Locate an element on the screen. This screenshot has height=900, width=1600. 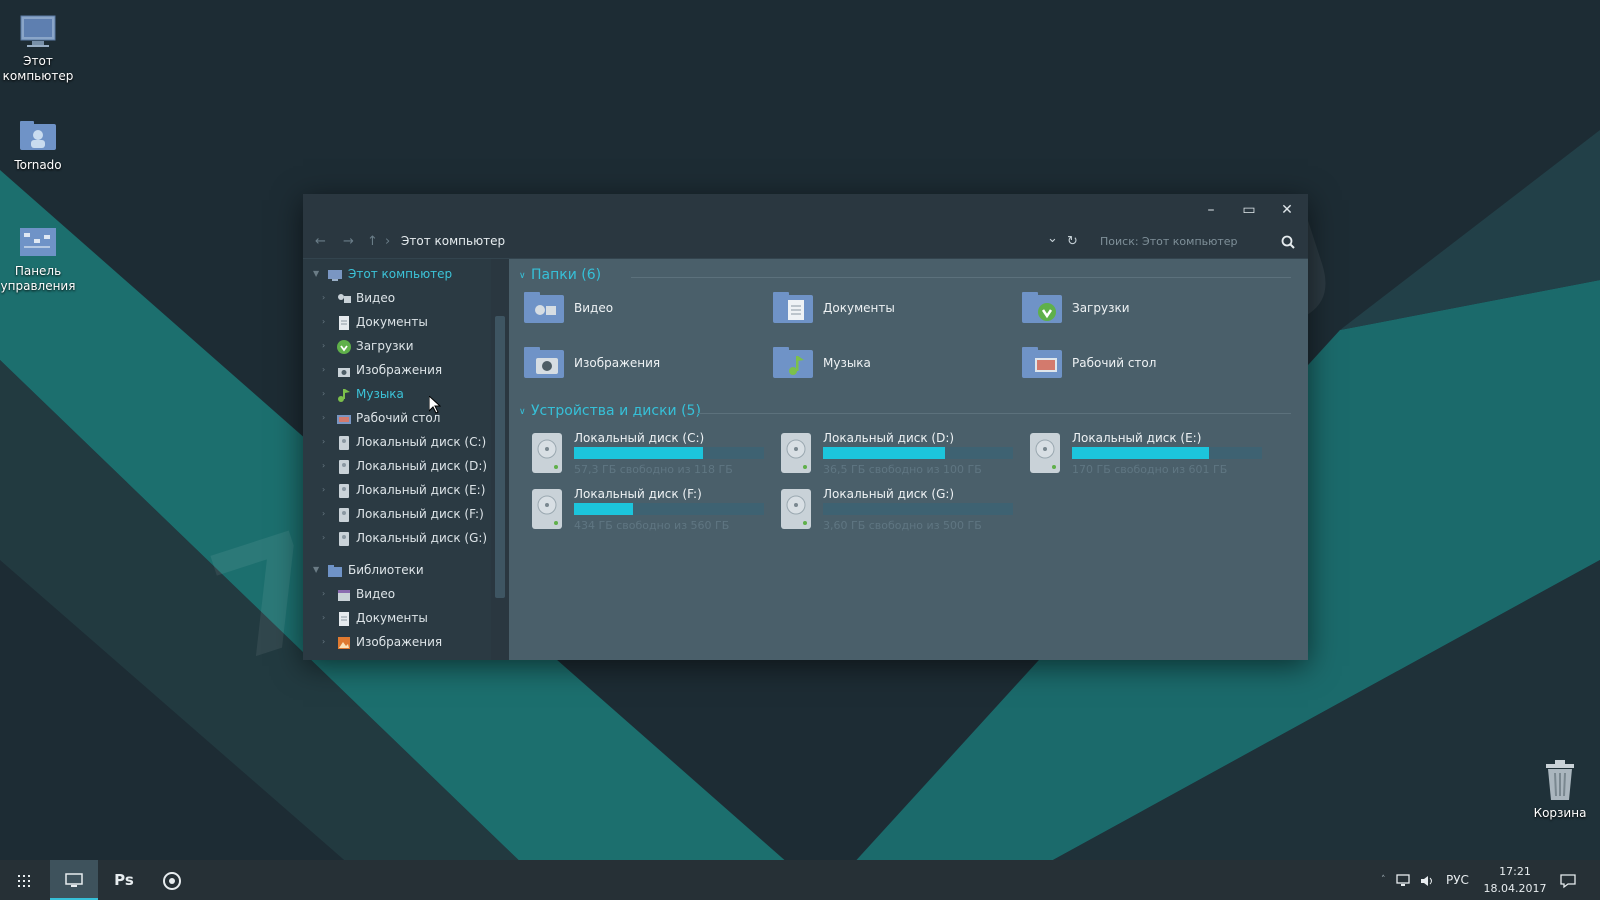
clapperboard-icon is located at coordinates (344, 594).